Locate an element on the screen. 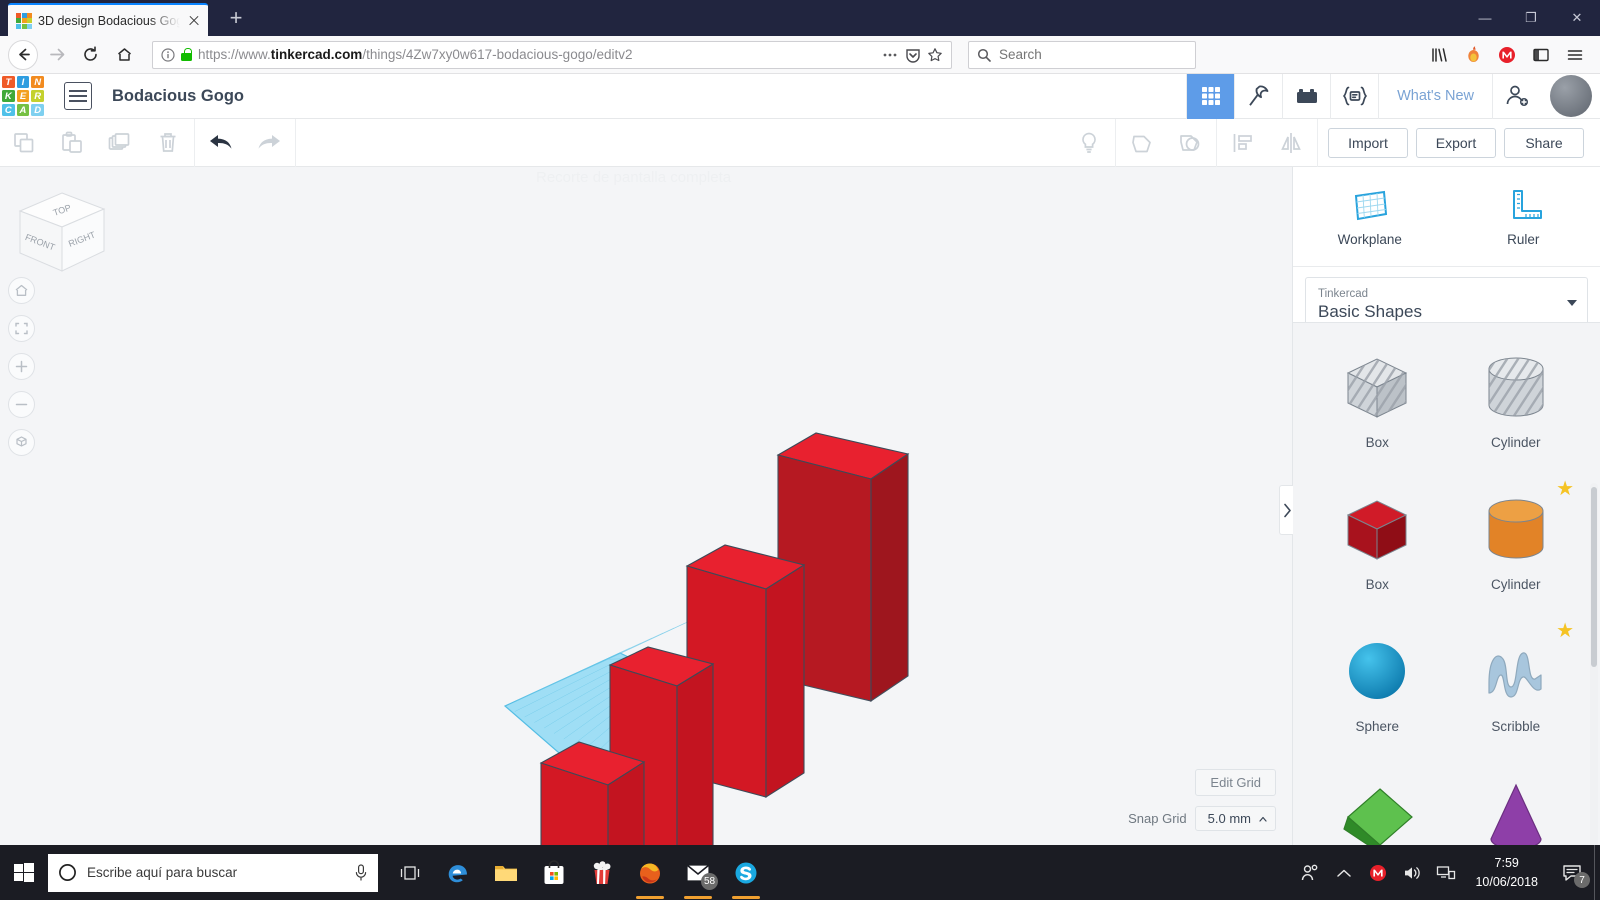 This screenshot has width=1600, height=900. store-icon is located at coordinates (554, 872).